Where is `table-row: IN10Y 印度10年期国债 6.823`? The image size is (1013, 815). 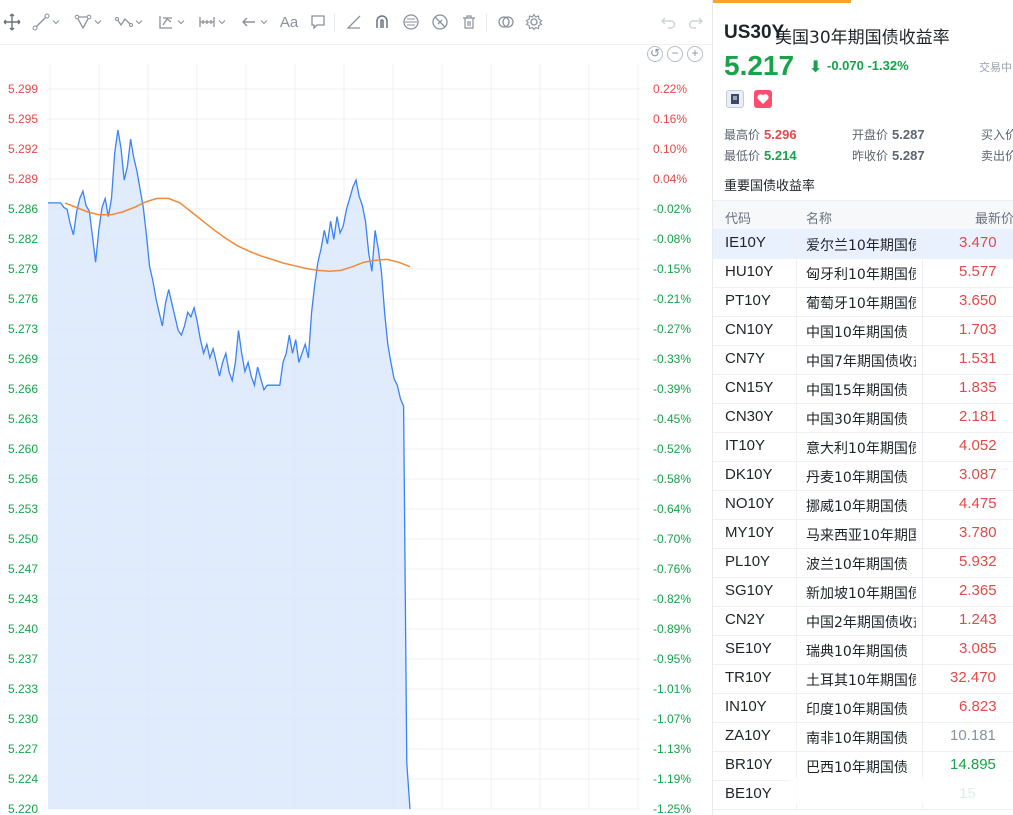 table-row: IN10Y 印度10年期国债 6.823 is located at coordinates (863, 708).